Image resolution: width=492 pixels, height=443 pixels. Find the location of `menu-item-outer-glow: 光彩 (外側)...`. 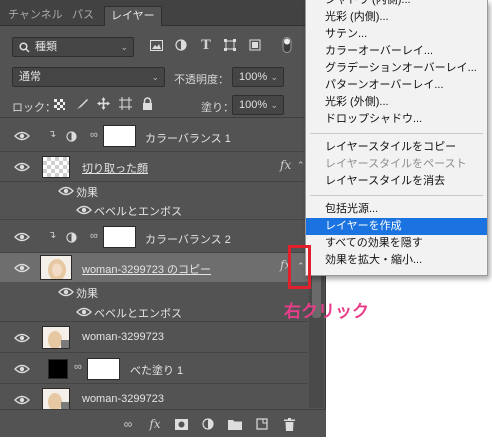

menu-item-outer-glow: 光彩 (外側)... is located at coordinates (396, 102).